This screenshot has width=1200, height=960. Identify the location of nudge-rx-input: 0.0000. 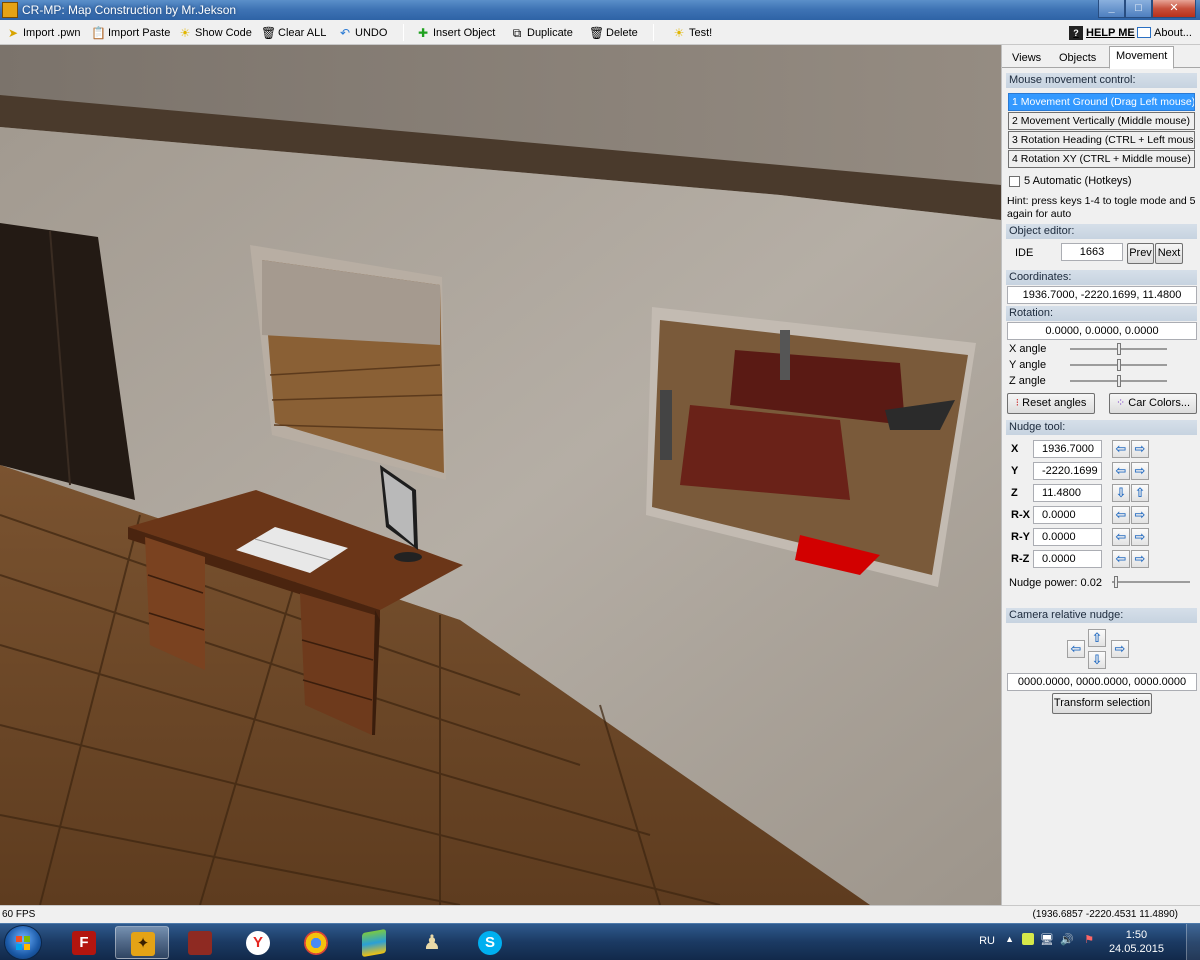
(1067, 515).